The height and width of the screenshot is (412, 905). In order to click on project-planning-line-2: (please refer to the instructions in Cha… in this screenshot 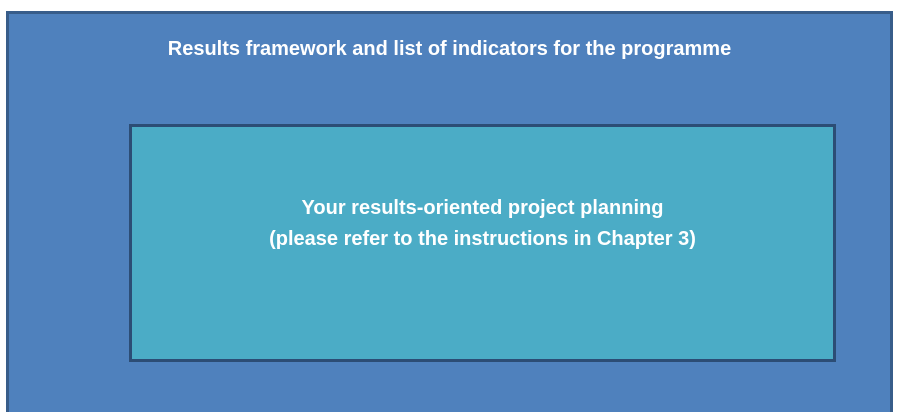, I will do `click(482, 239)`.